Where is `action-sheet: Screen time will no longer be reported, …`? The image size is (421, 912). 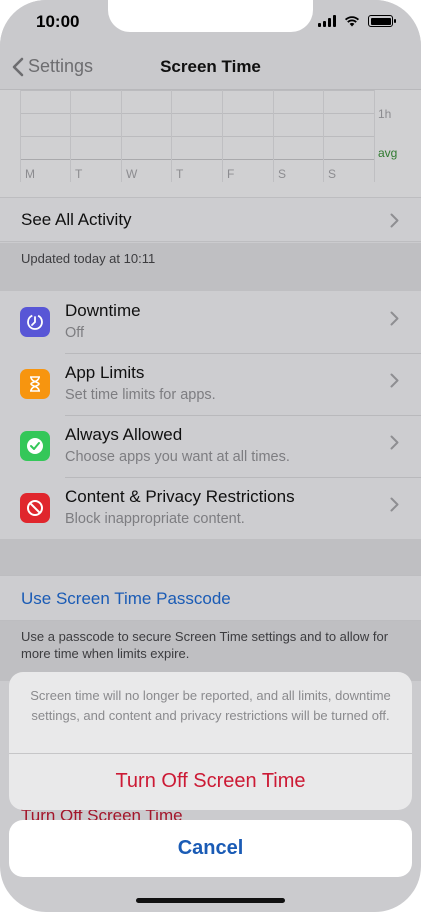
action-sheet: Screen time will no longer be reported, … is located at coordinates (210, 741).